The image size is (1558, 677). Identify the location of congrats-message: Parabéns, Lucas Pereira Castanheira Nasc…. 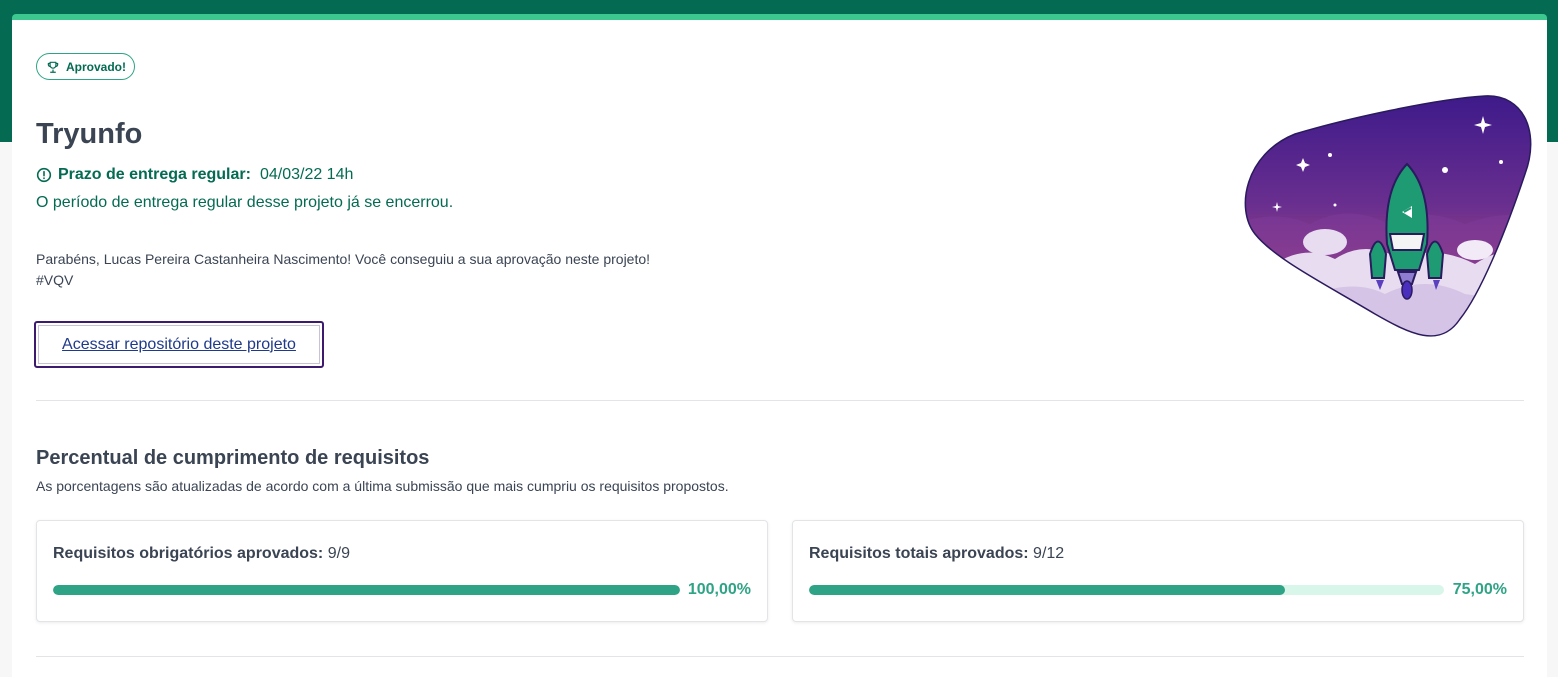
(343, 270).